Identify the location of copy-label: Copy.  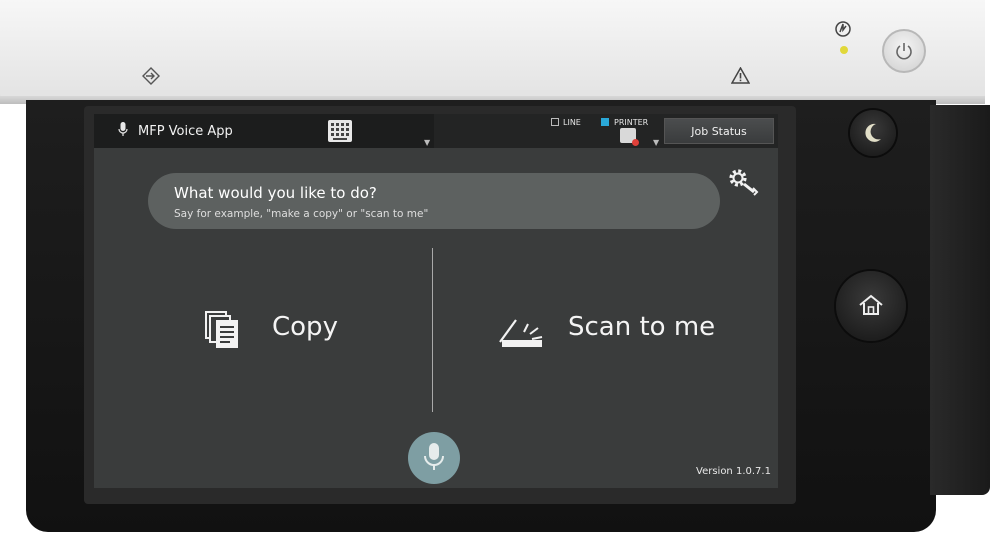
(305, 327).